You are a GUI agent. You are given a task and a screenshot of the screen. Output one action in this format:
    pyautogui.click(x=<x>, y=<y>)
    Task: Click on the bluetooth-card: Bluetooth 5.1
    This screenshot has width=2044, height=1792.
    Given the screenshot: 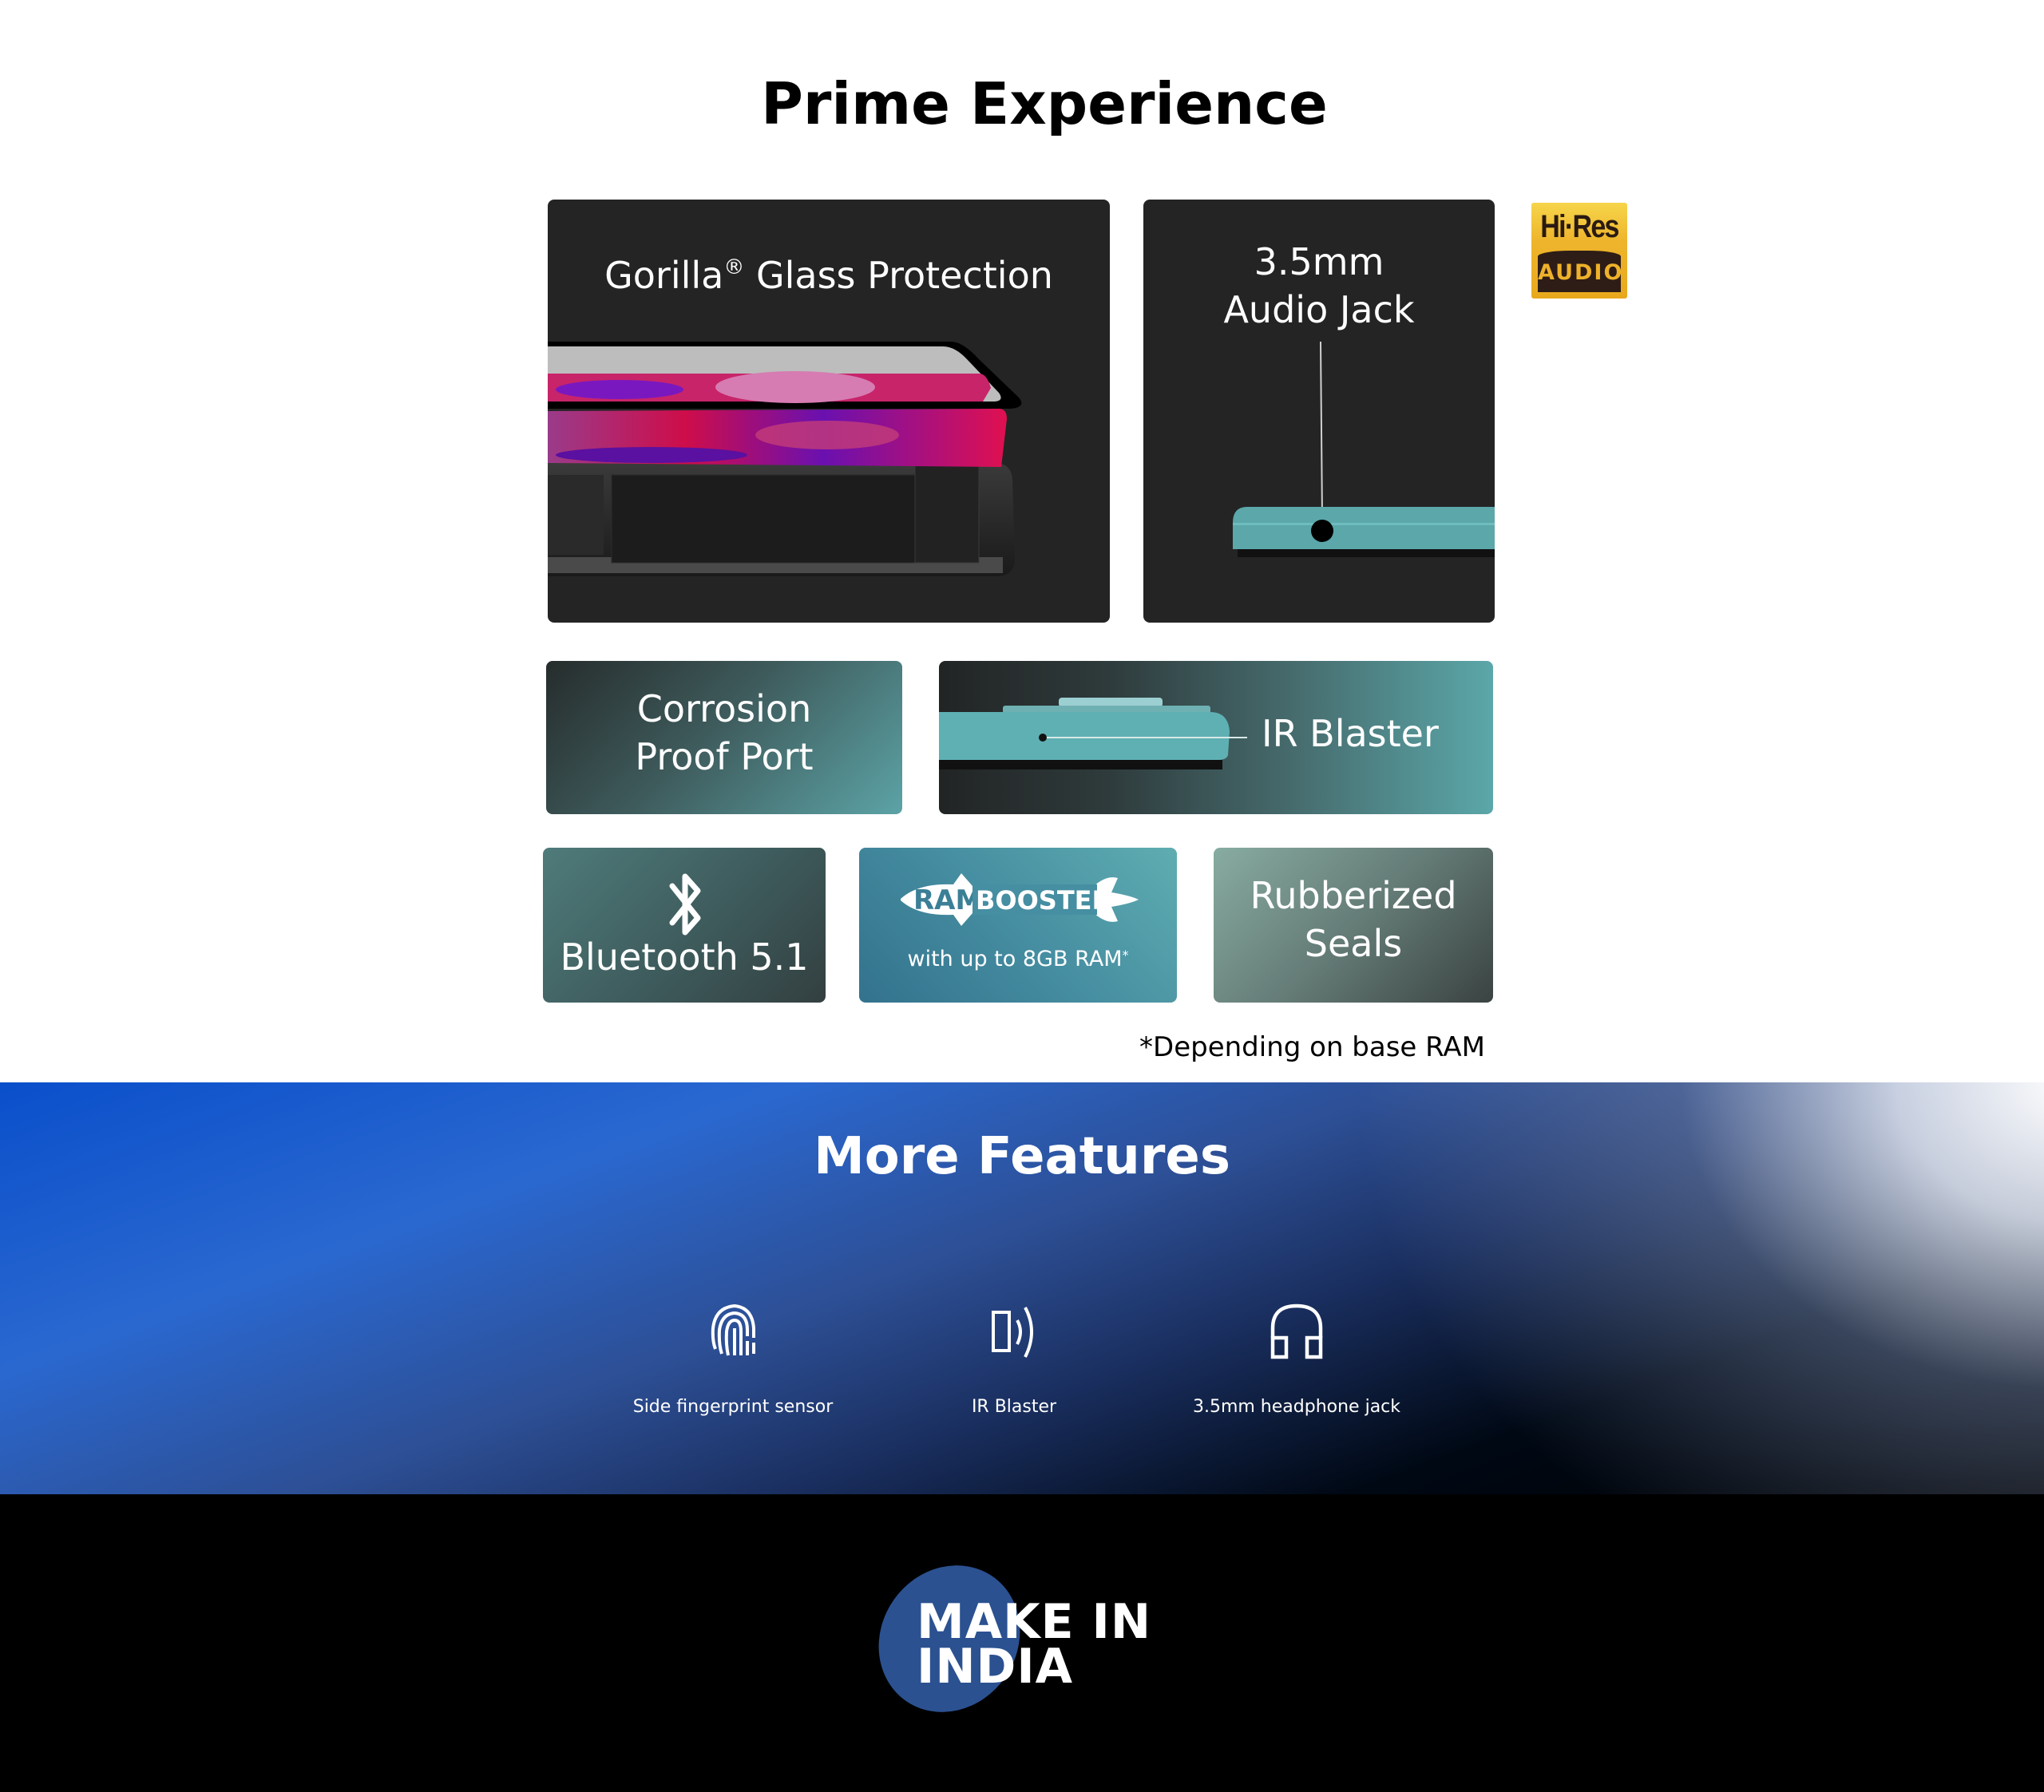 What is the action you would take?
    pyautogui.click(x=684, y=925)
    